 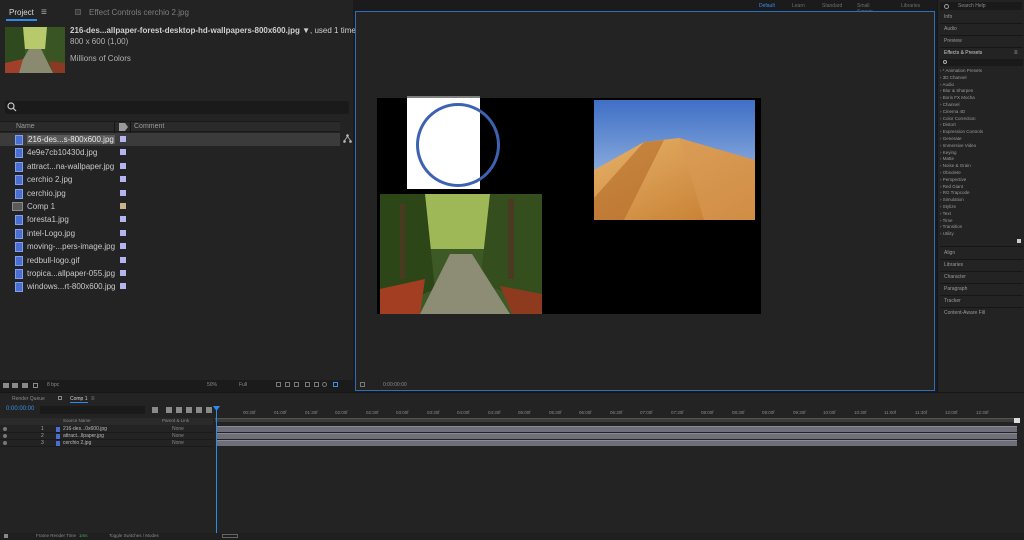 I want to click on workspace-learn: Learn, so click(x=798, y=6).